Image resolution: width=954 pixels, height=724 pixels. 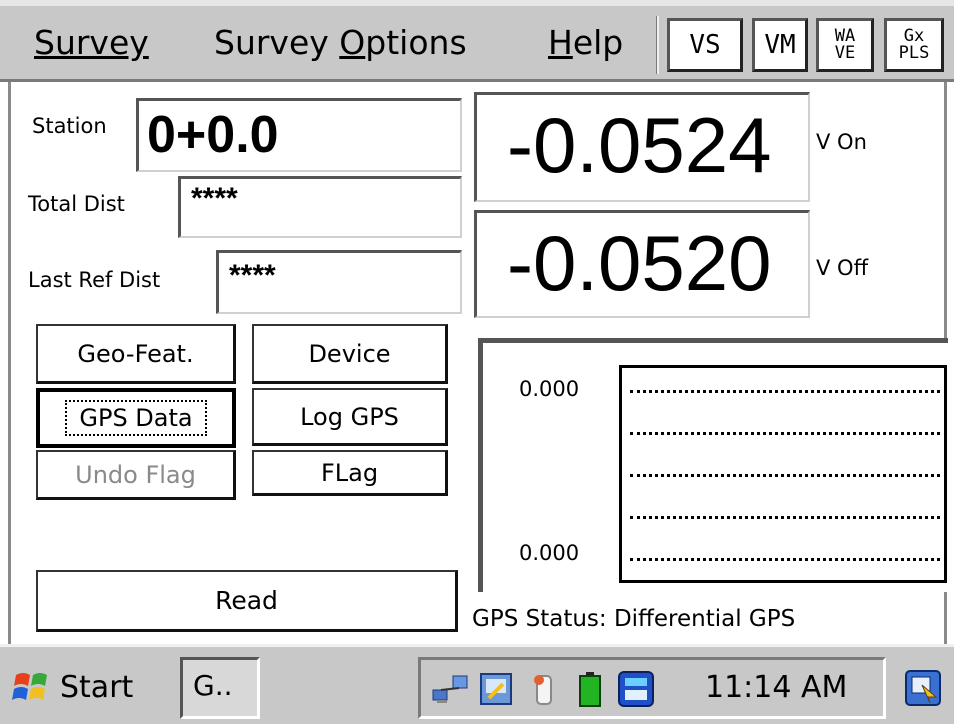 What do you see at coordinates (29, 686) in the screenshot?
I see `windows-flag-icon` at bounding box center [29, 686].